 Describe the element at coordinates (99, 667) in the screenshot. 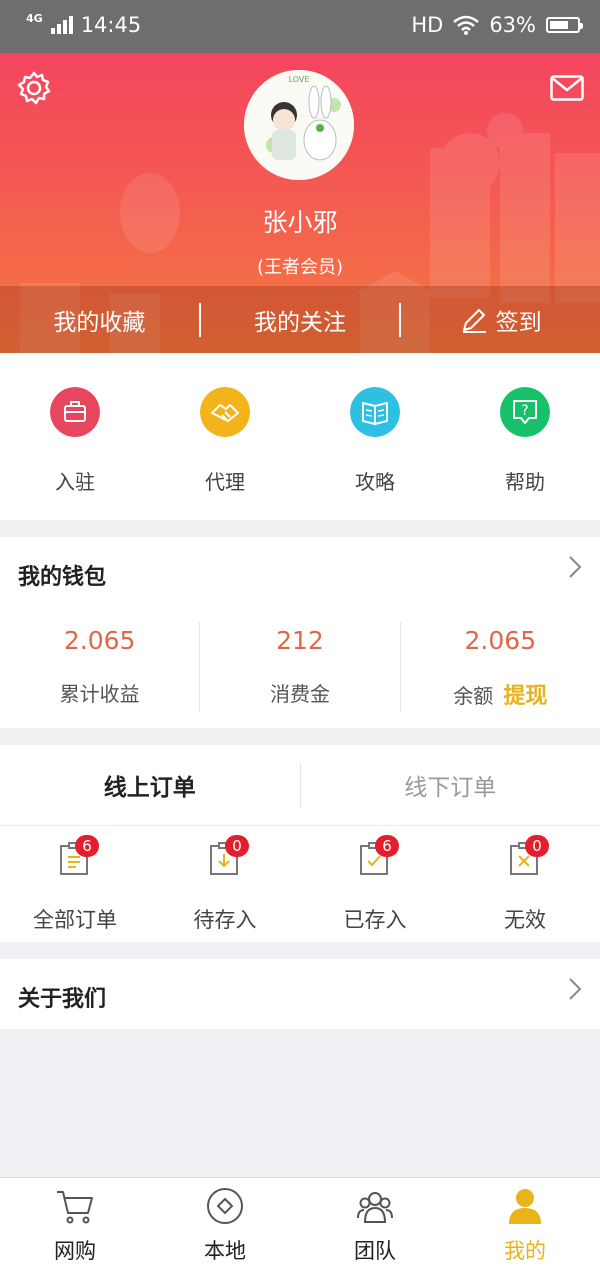

I see `wallet-total-earnings: 2.065 累计收益` at that location.